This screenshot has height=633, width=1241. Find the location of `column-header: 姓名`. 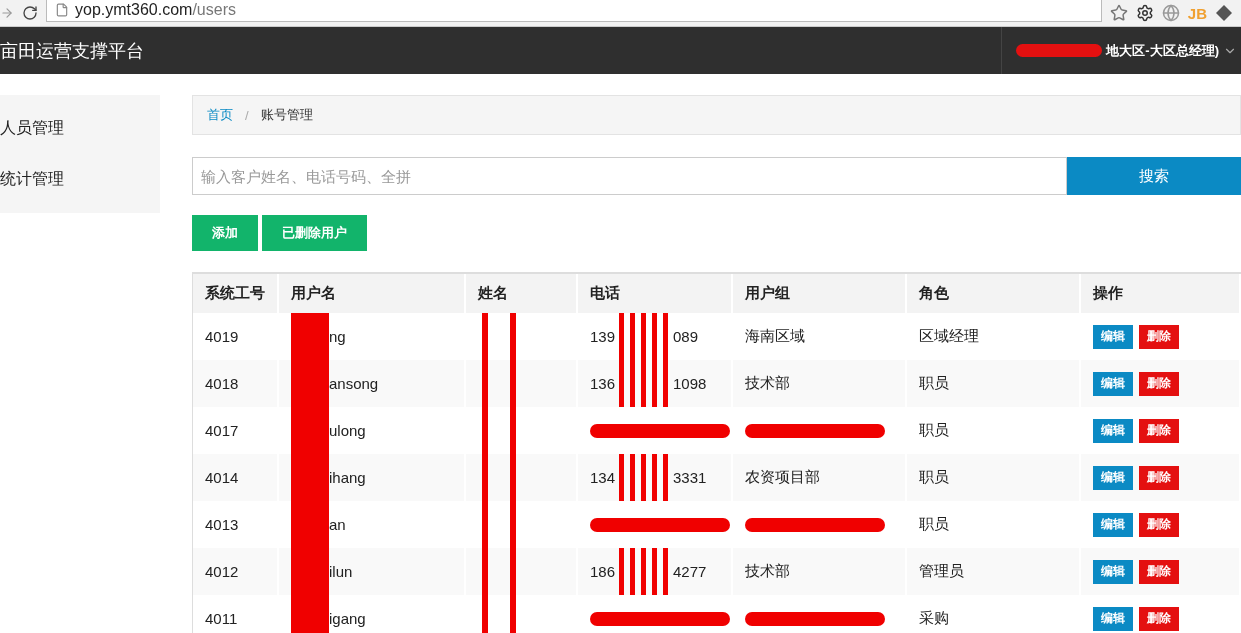

column-header: 姓名 is located at coordinates (522, 293).